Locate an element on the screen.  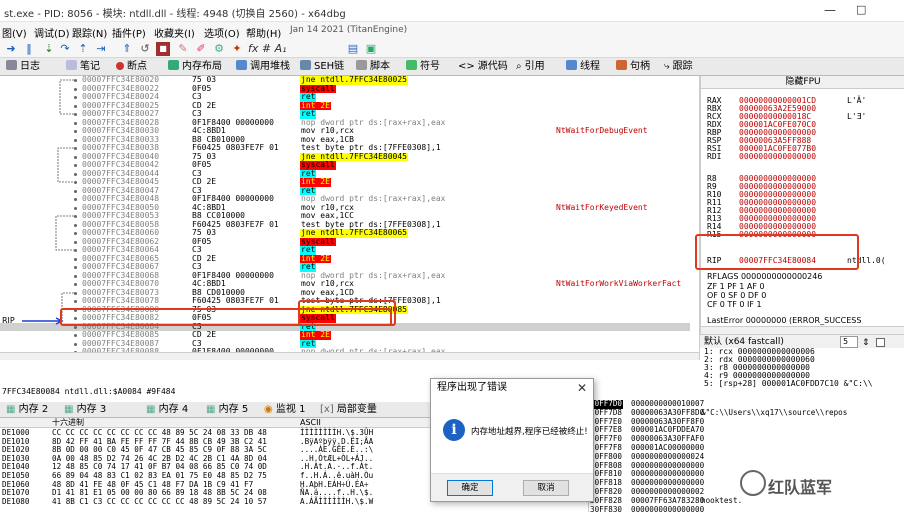
regs-hscrollbar is located at coordinates (802, 330).